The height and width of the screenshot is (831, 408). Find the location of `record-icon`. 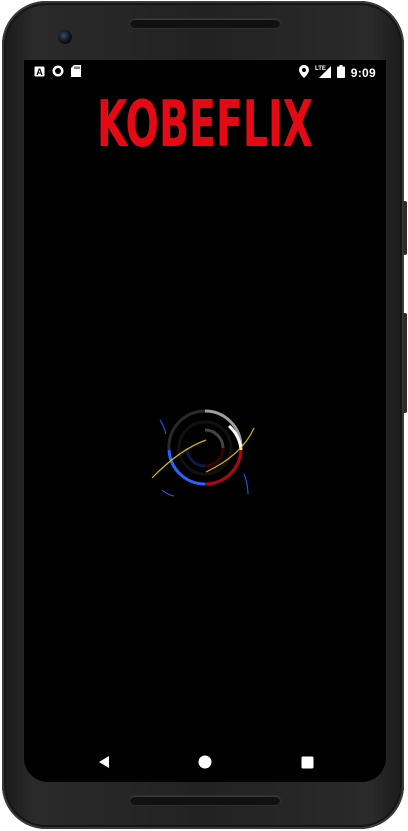

record-icon is located at coordinates (58, 72).